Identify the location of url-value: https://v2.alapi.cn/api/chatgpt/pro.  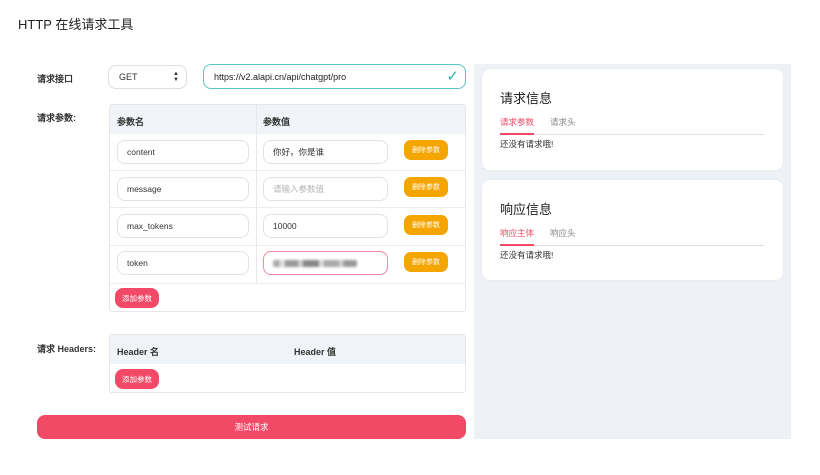
(280, 76).